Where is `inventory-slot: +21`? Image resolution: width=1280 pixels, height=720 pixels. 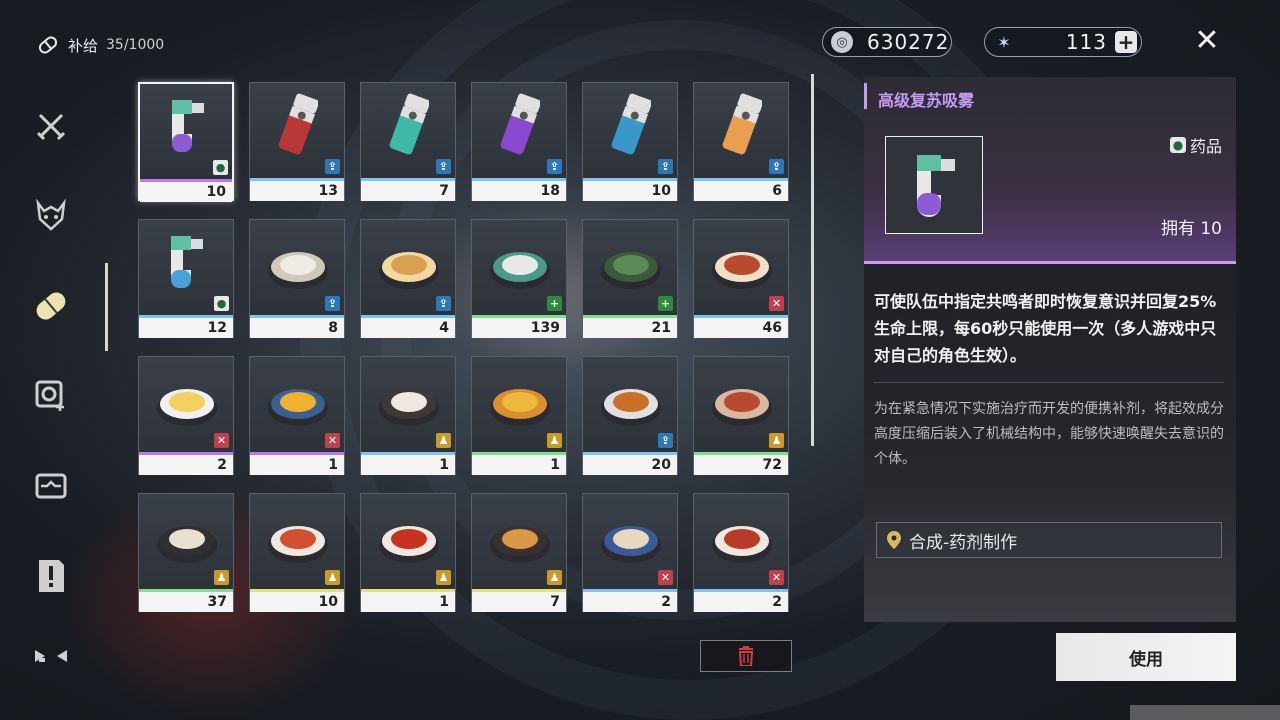 inventory-slot: +21 is located at coordinates (630, 278).